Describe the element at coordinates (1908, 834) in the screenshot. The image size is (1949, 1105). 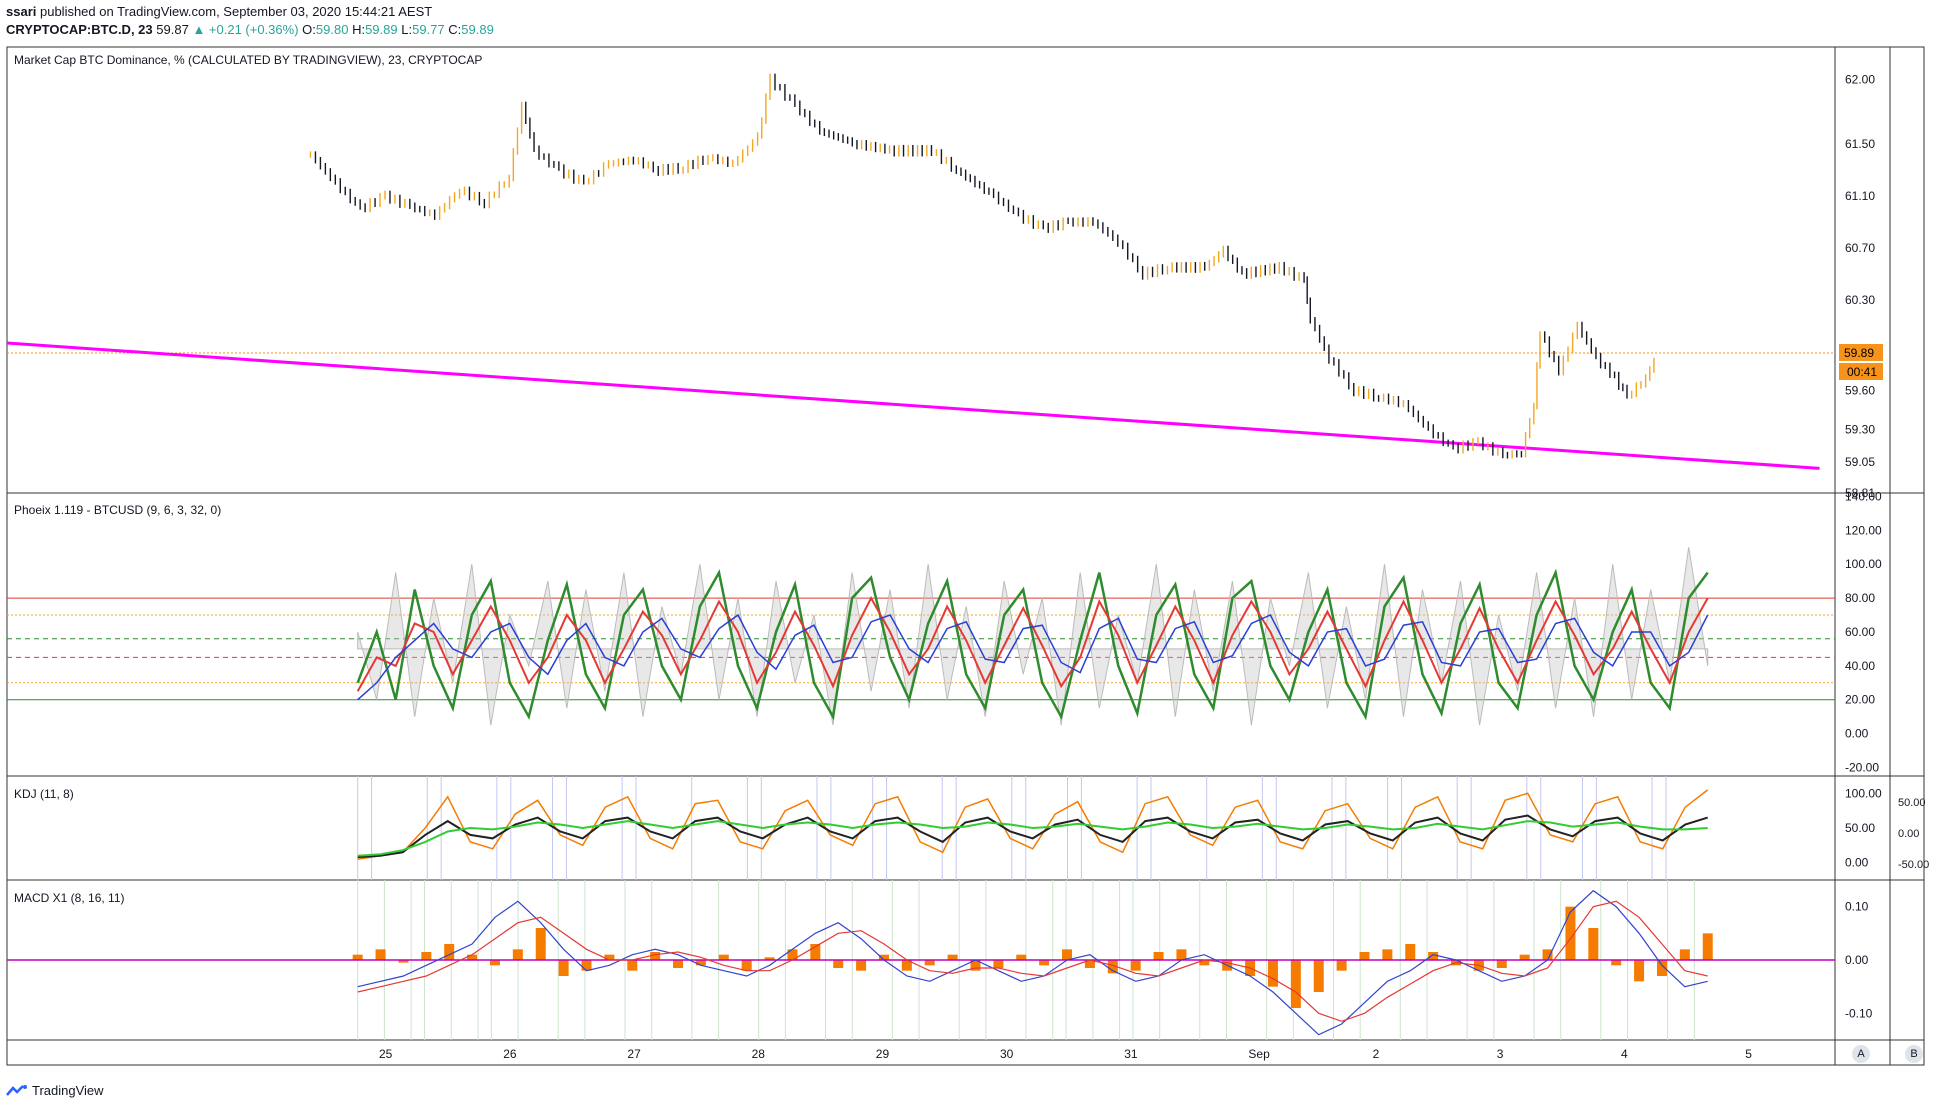
I see `kdj-right-axis-tick-label: 0.00` at that location.